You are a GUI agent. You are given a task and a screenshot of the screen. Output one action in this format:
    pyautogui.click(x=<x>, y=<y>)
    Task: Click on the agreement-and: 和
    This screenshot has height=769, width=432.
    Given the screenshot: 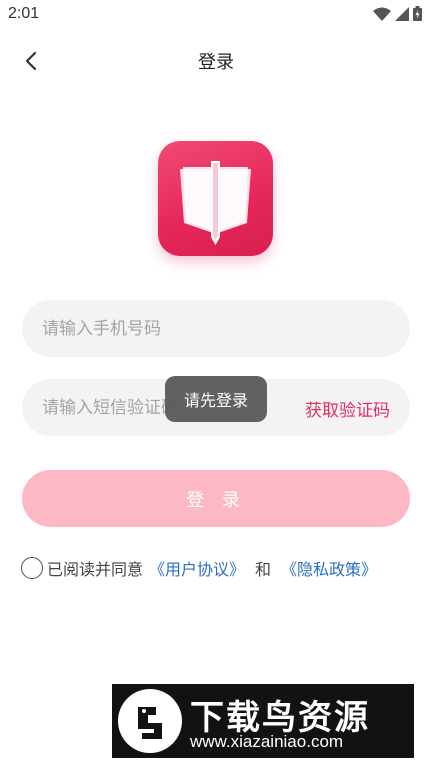 What is the action you would take?
    pyautogui.click(x=263, y=569)
    